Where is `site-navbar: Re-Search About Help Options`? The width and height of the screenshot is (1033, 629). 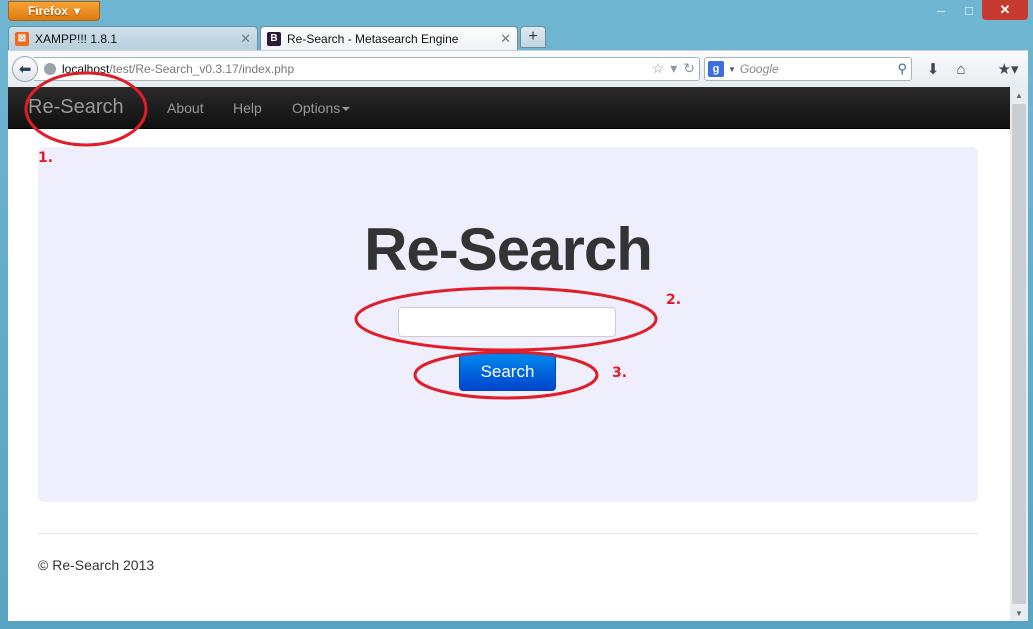 site-navbar: Re-Search About Help Options is located at coordinates (509, 108).